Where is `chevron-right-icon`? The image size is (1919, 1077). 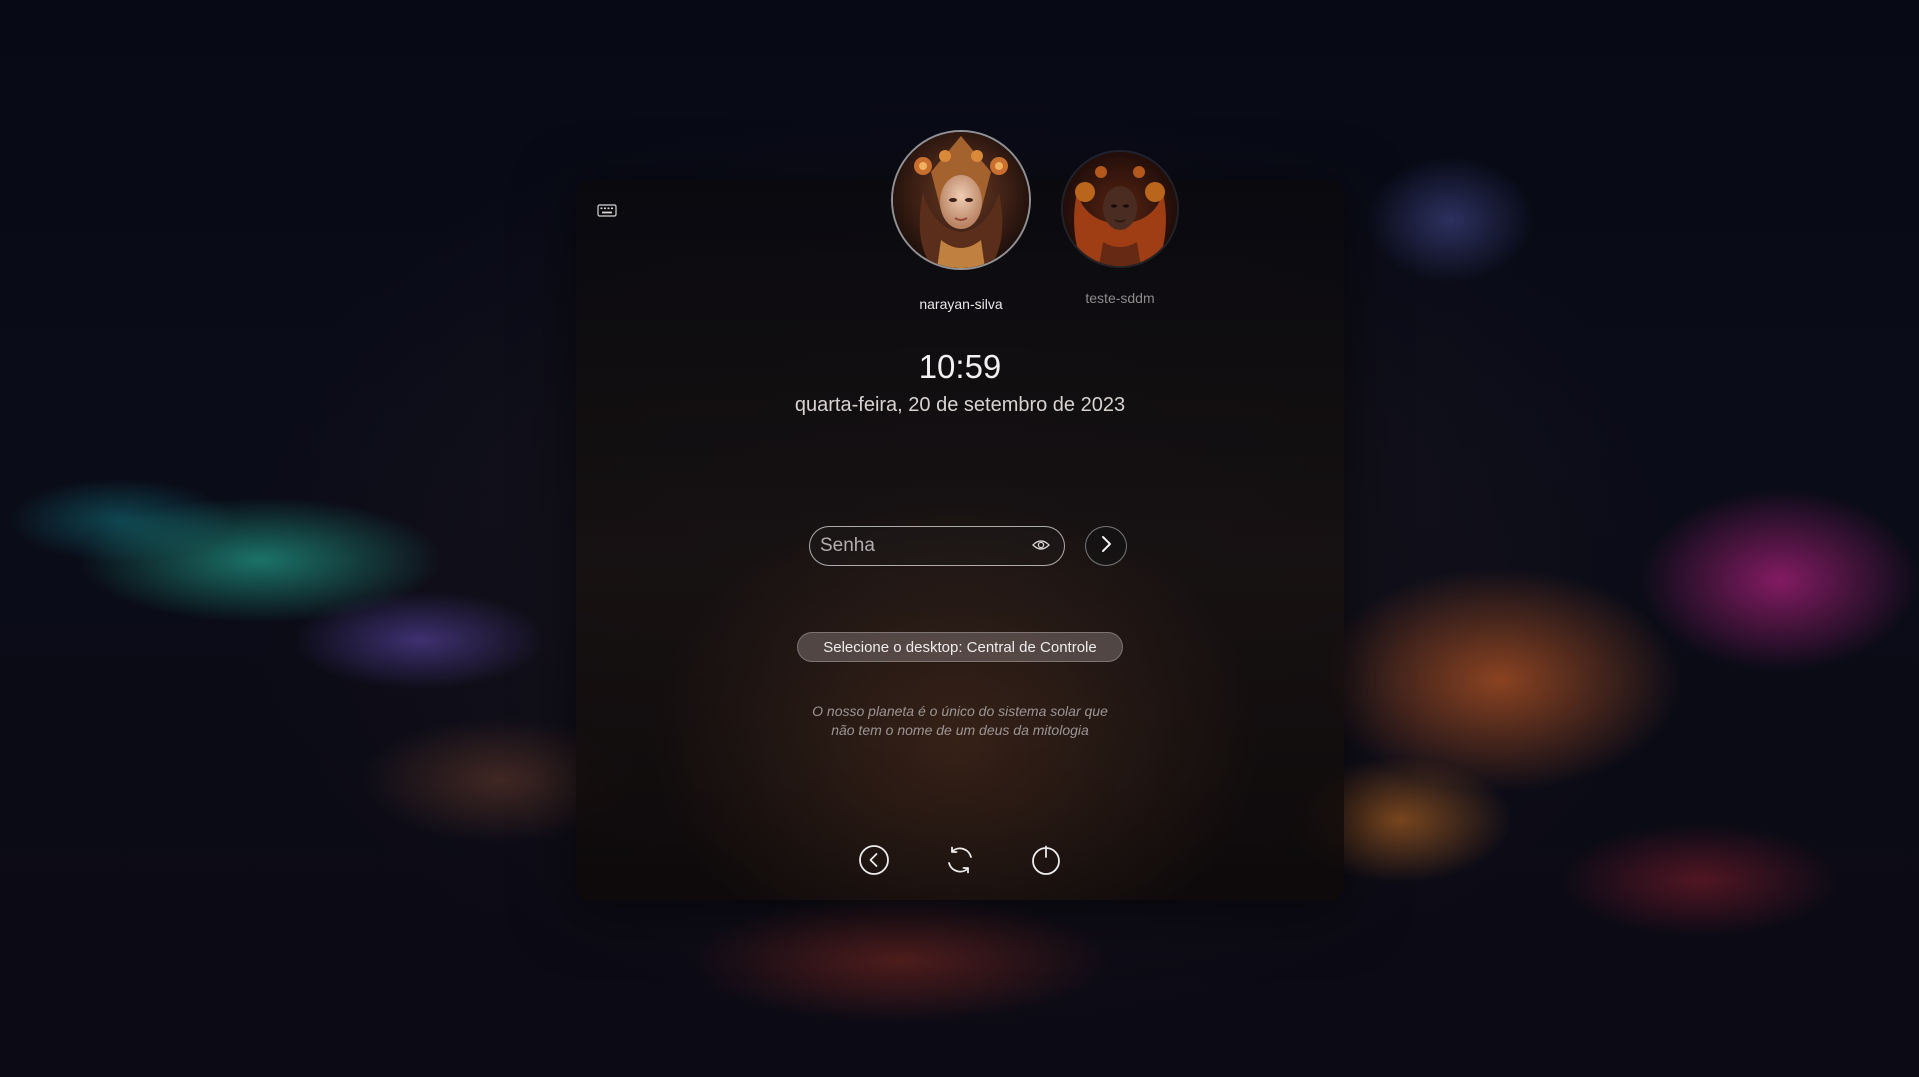 chevron-right-icon is located at coordinates (1106, 546).